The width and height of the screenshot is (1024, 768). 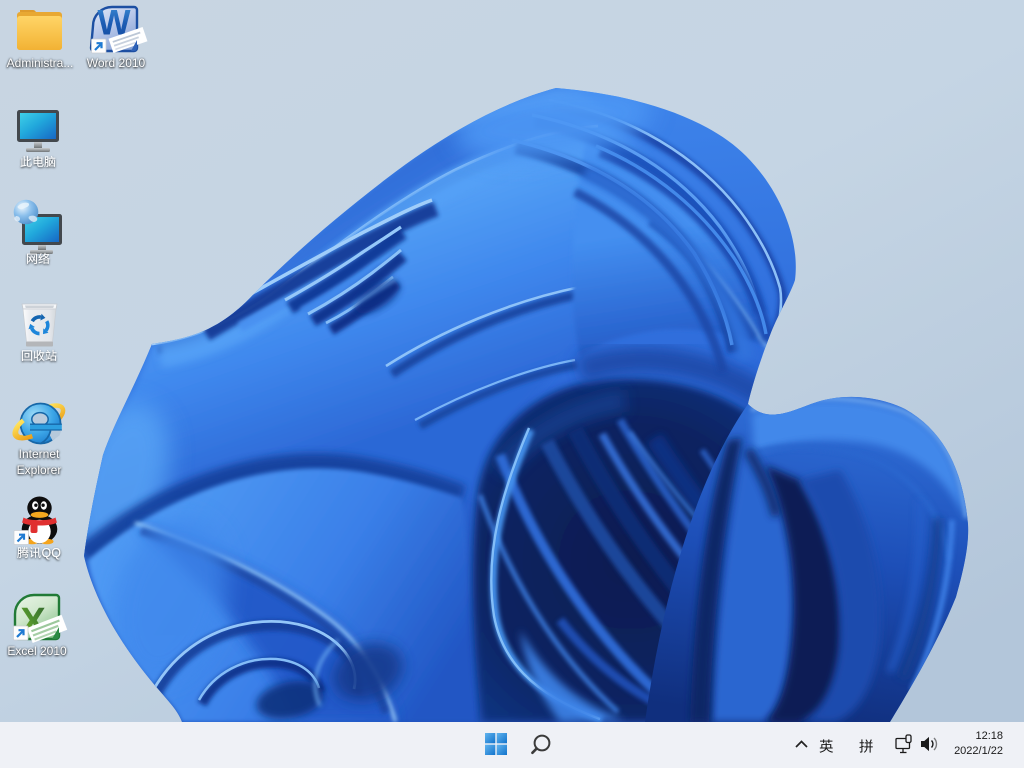 What do you see at coordinates (52, 553) in the screenshot?
I see `svg-text: QQ` at bounding box center [52, 553].